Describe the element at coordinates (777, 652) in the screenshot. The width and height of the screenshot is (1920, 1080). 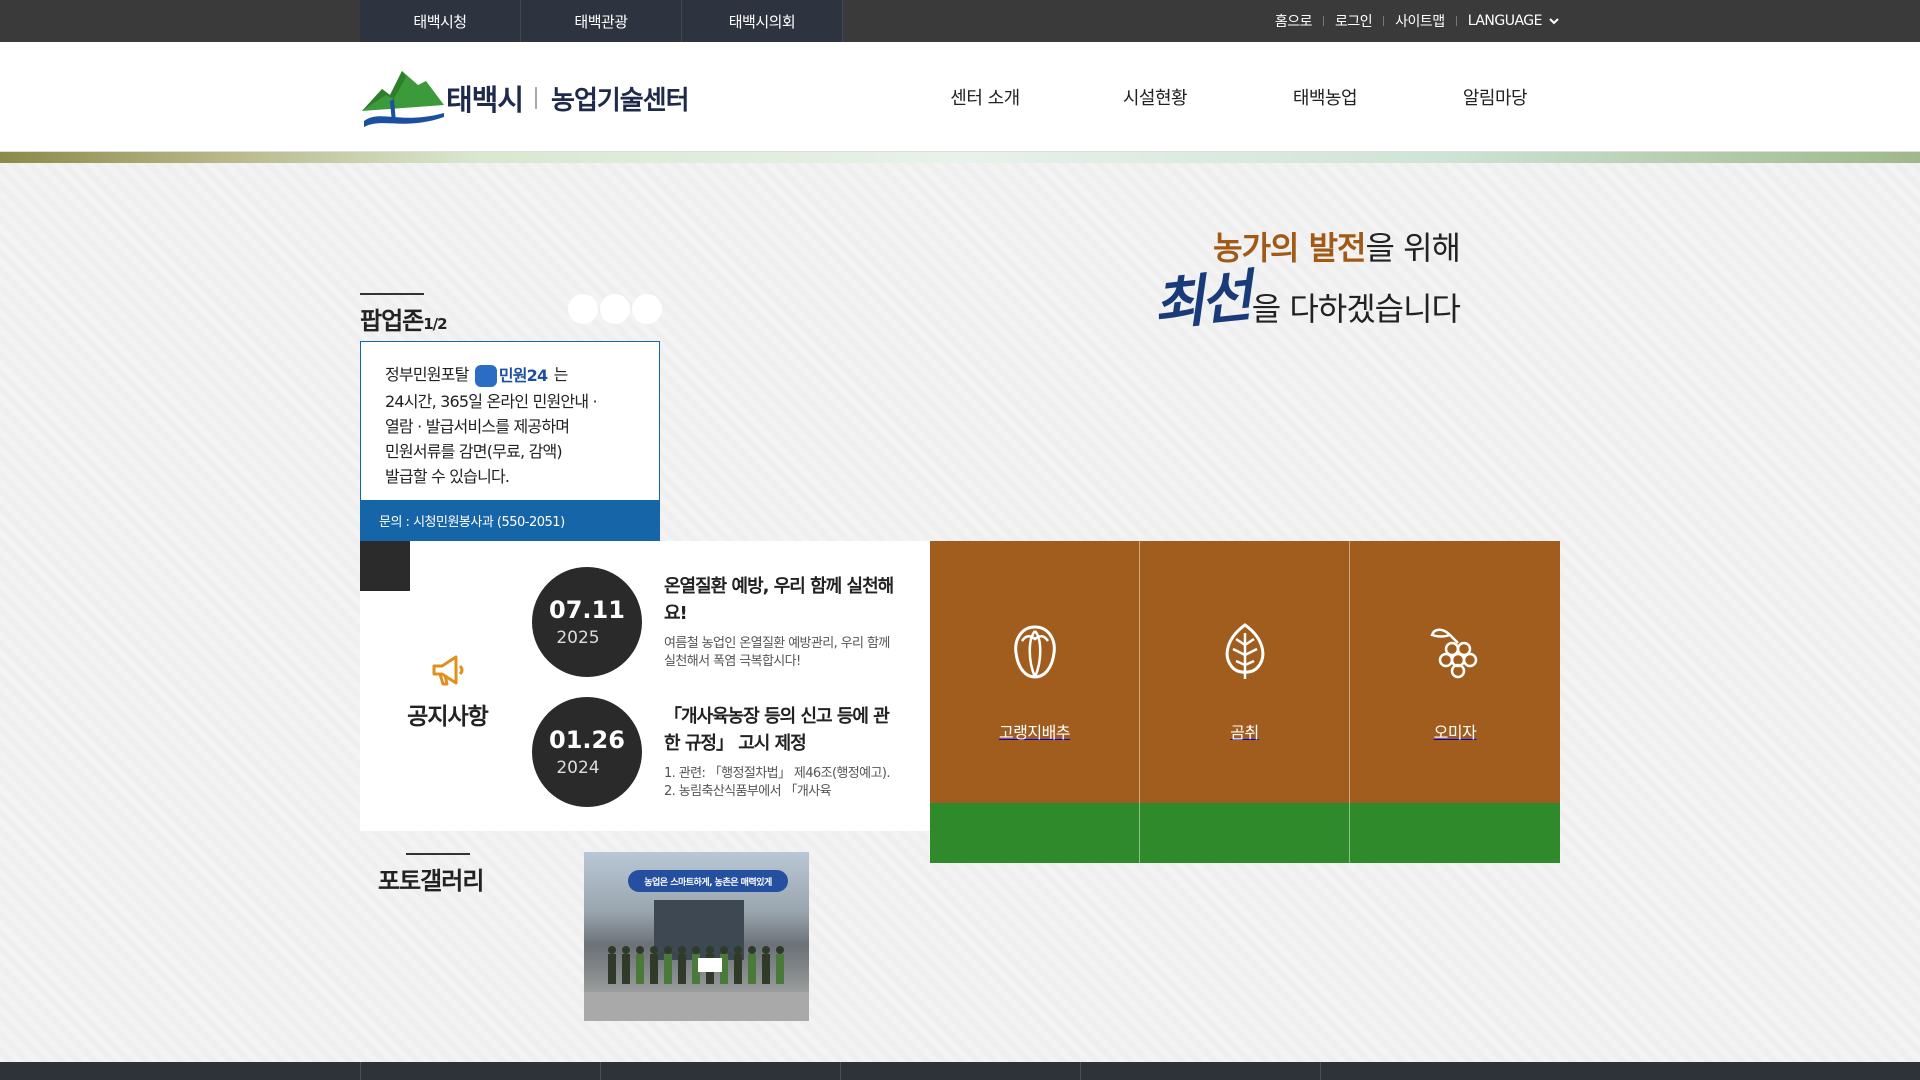
I see `notice-item-summary: 여름철 농업인 온열질환 예방관리, 우리 함께 실천해서 폭염 극복합시다!` at that location.